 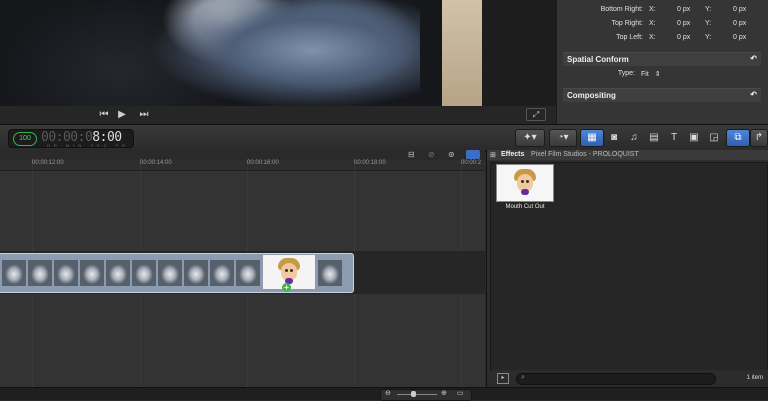 What do you see at coordinates (156, 163) in the screenshot?
I see `ruler-tick: 00:00:14:00` at bounding box center [156, 163].